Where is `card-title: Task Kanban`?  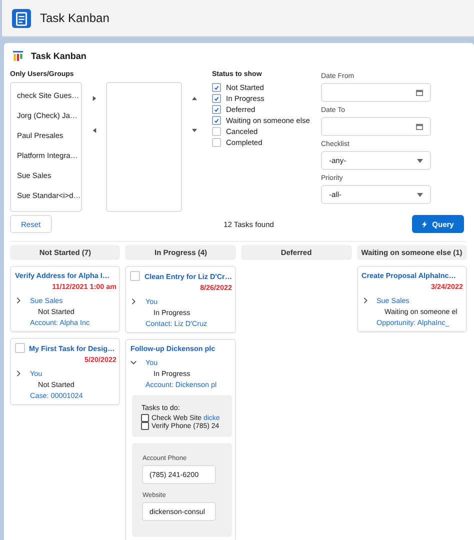 card-title: Task Kanban is located at coordinates (58, 56).